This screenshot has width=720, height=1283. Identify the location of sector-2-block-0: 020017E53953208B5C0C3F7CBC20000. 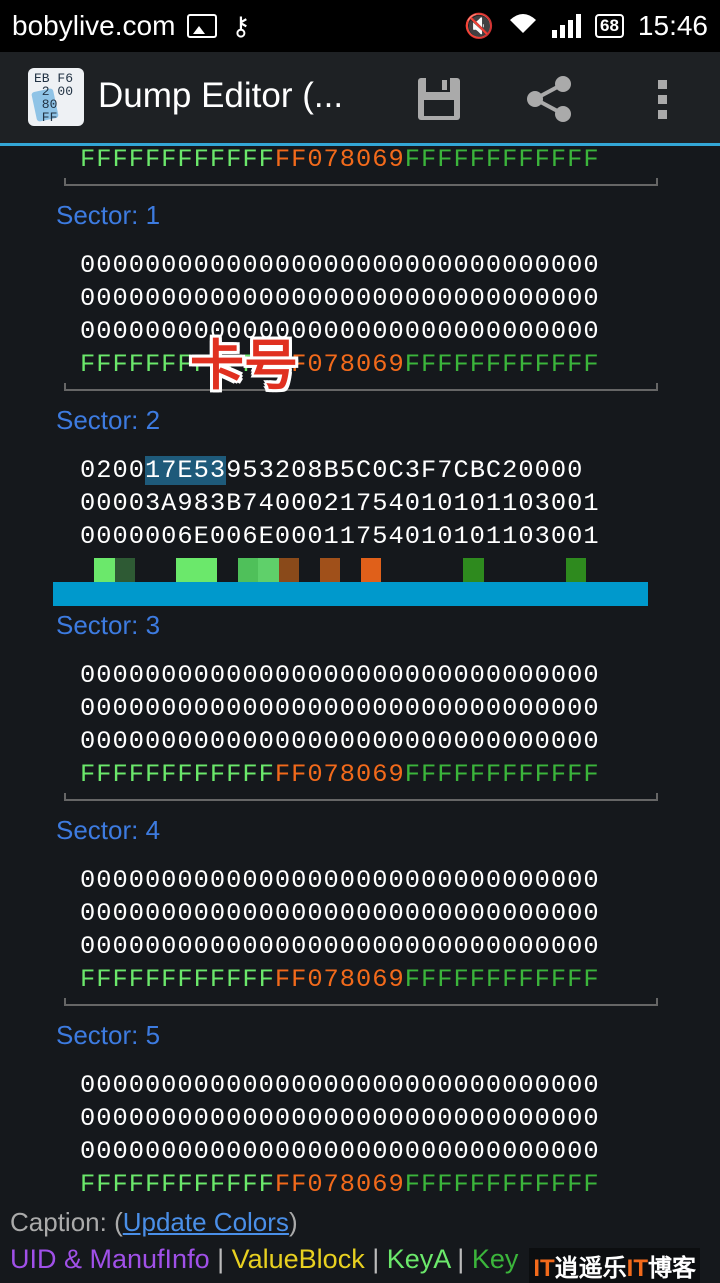
(331, 470).